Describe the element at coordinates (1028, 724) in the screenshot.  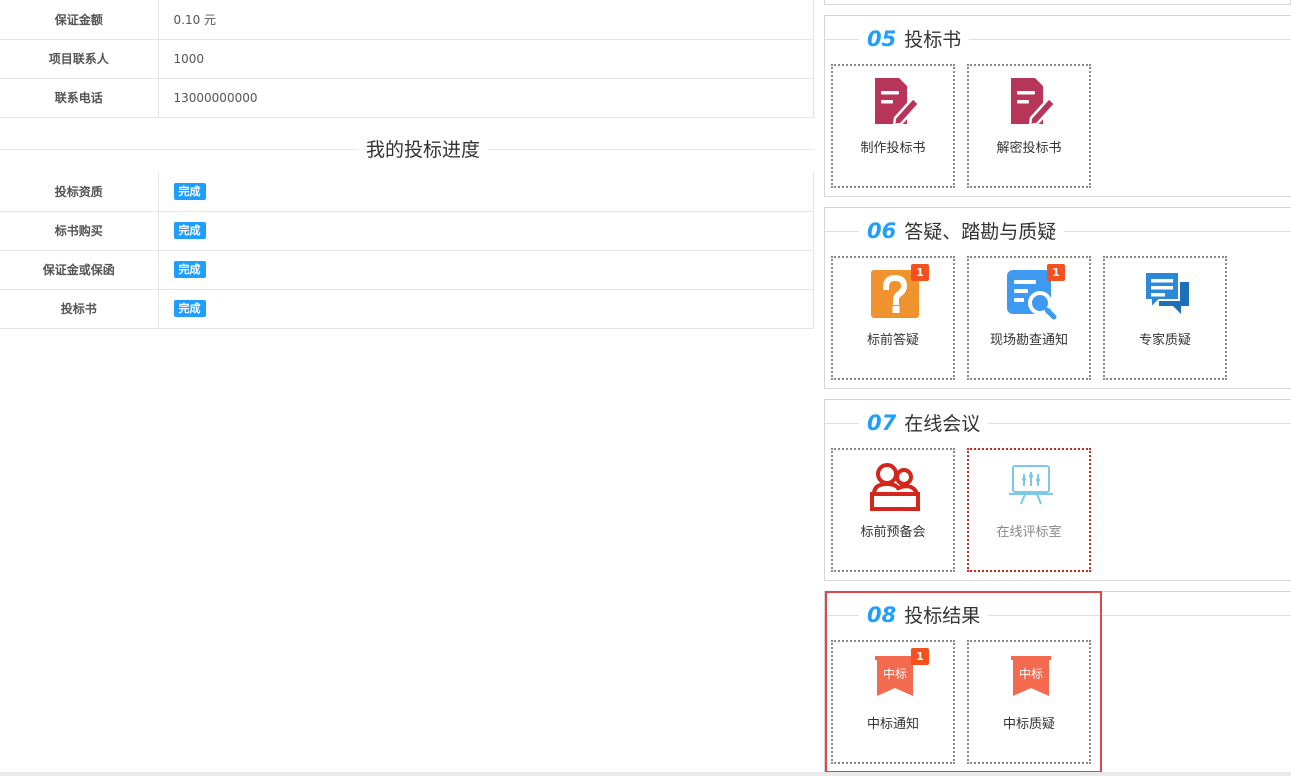
I see `card-label: 中标质疑` at that location.